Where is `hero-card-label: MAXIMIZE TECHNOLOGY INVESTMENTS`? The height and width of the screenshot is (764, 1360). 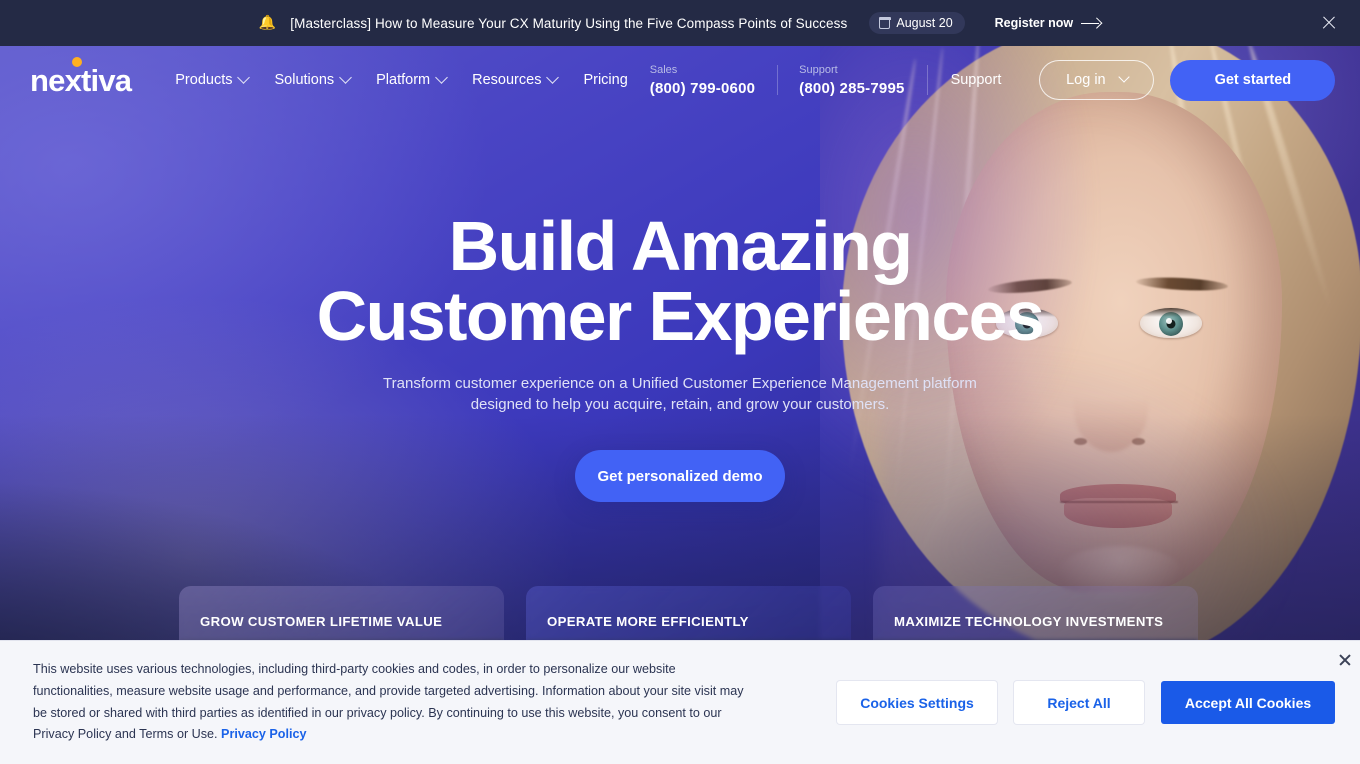 hero-card-label: MAXIMIZE TECHNOLOGY INVESTMENTS is located at coordinates (1029, 621).